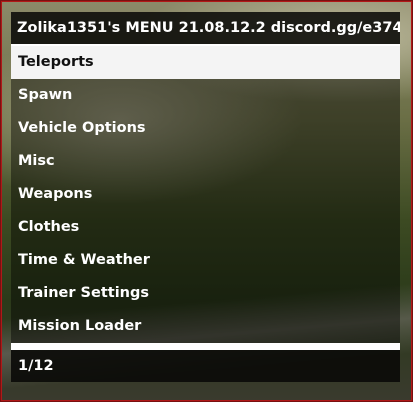  I want to click on menu-item-label: Mission Loader, so click(80, 326).